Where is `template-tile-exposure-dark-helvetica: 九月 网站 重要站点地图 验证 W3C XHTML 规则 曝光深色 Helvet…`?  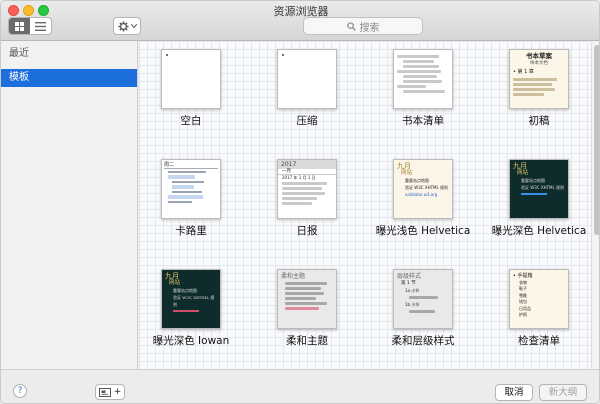
template-tile-exposure-dark-helvetica: 九月 网站 重要站点地图 验证 W3C XHTML 规则 曝光深色 Helvet… is located at coordinates (539, 210).